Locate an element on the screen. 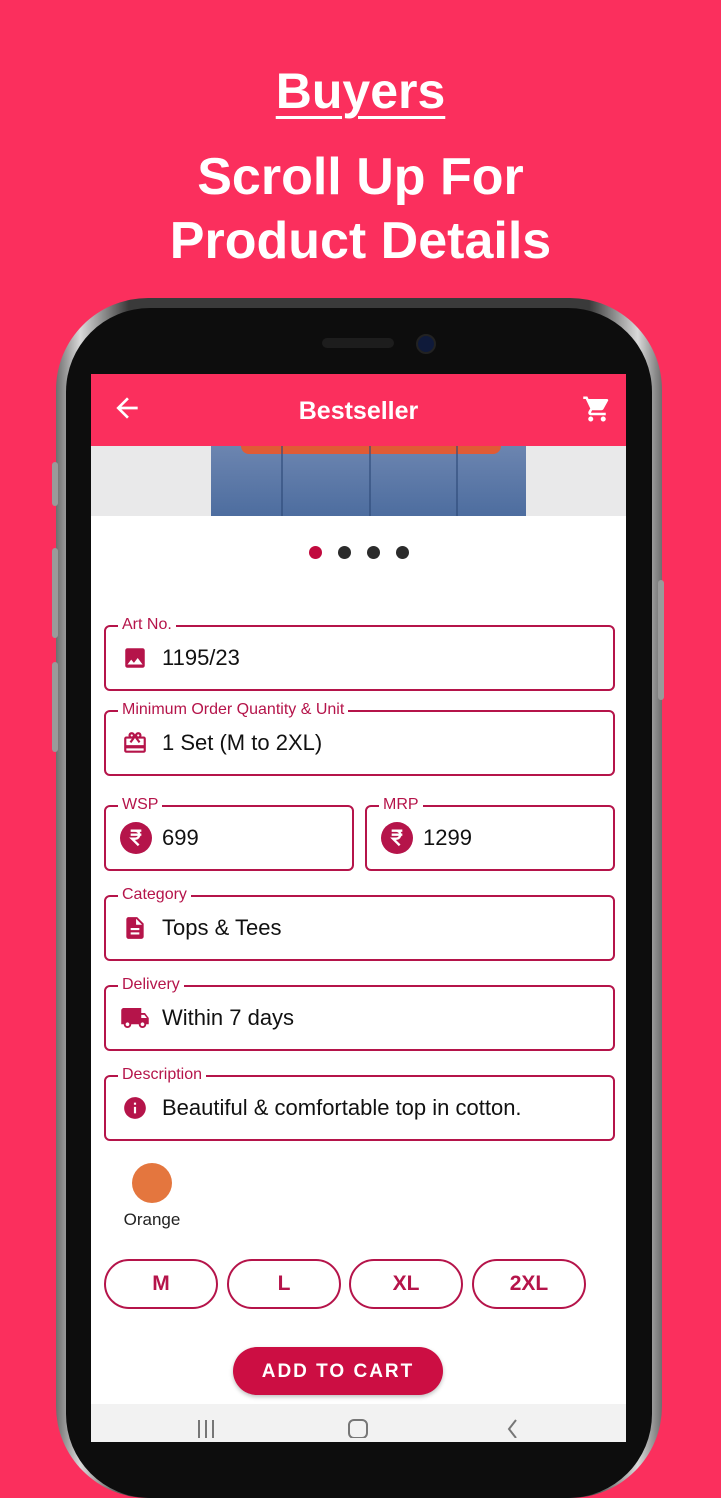 Image resolution: width=721 pixels, height=1498 pixels. phone-side-button is located at coordinates (55, 484).